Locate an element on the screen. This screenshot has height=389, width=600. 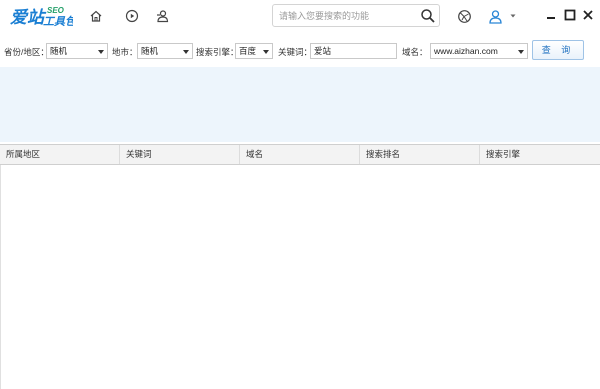
domain-select: www.aizhan.com is located at coordinates (479, 51).